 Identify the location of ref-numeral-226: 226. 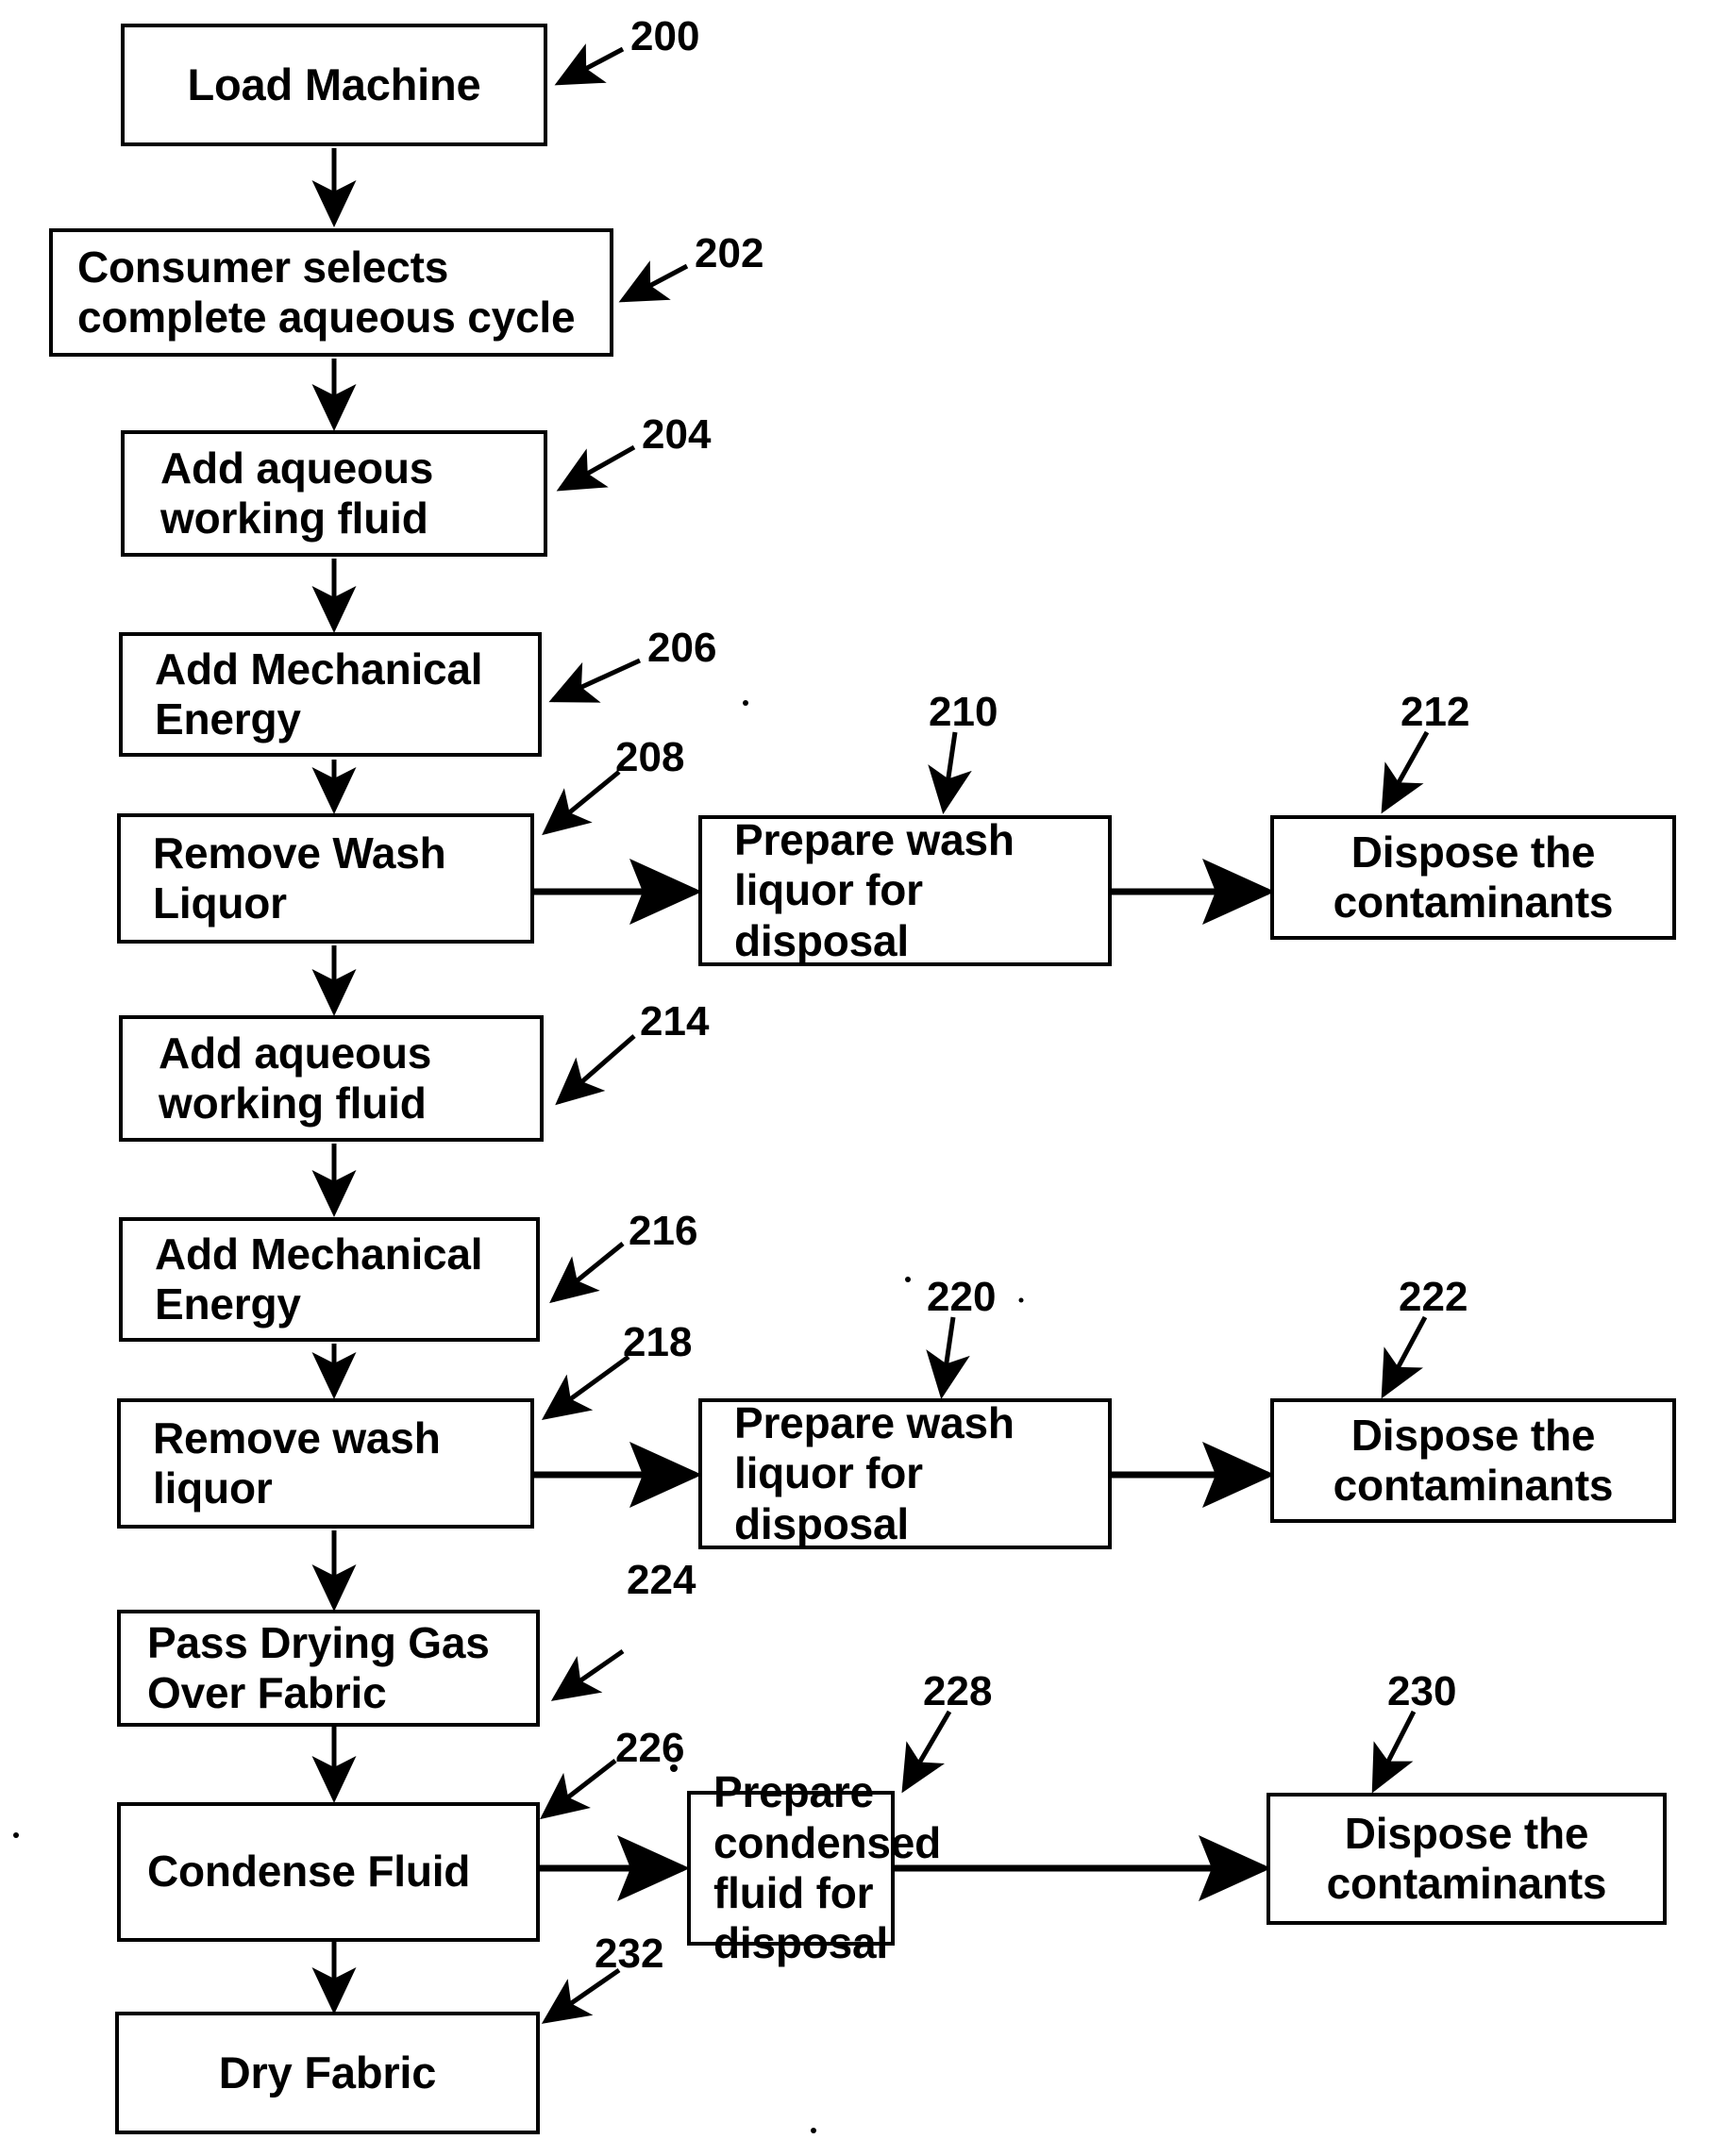
(650, 1748).